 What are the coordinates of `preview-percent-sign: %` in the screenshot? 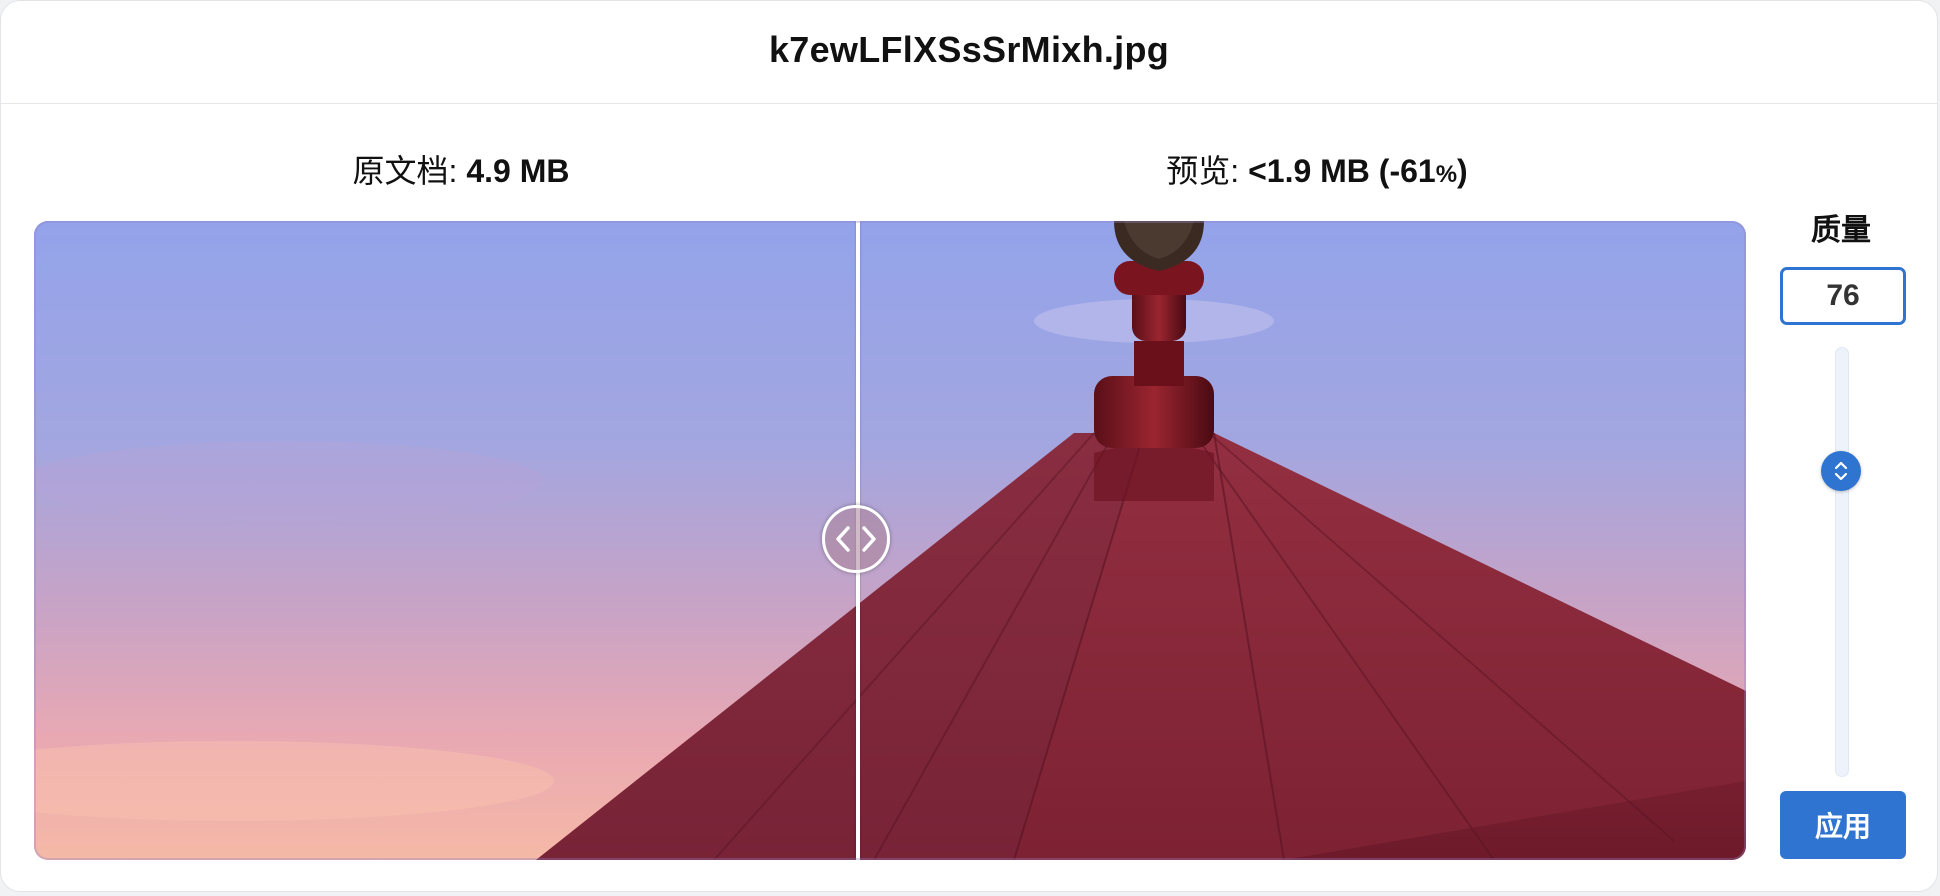 It's located at (1446, 174).